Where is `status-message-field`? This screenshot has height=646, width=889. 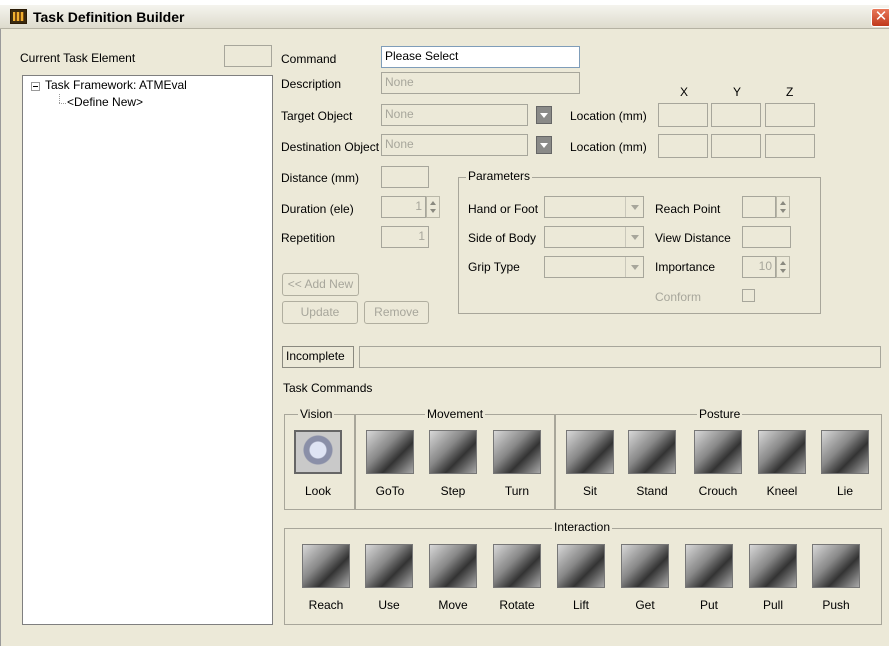
status-message-field is located at coordinates (620, 357).